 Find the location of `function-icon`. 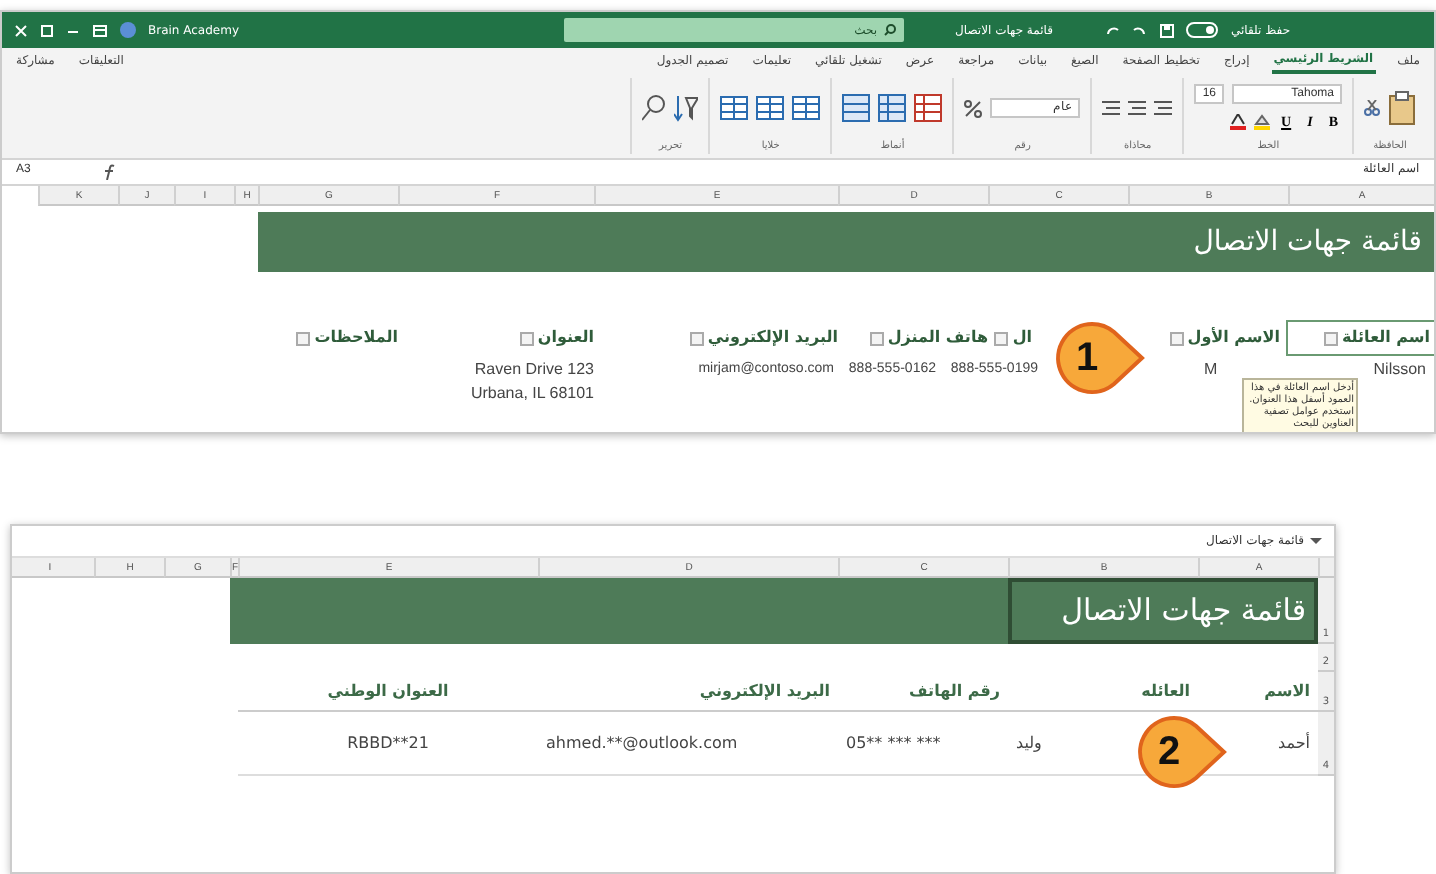

function-icon is located at coordinates (110, 172).